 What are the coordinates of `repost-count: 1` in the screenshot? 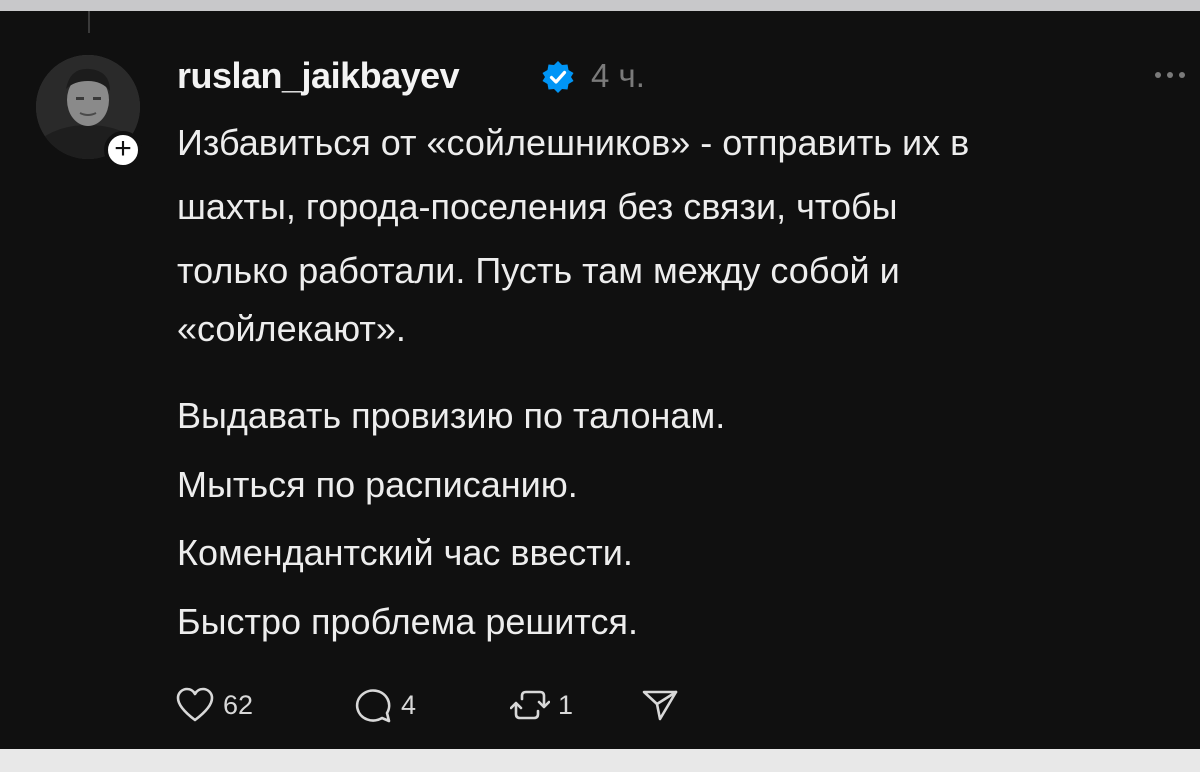 It's located at (566, 704).